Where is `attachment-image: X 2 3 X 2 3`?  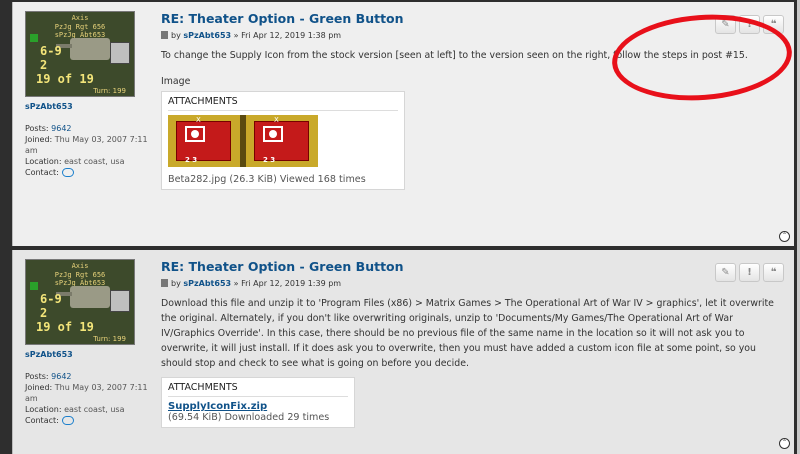
attachment-image: X 2 3 X 2 3 is located at coordinates (243, 141).